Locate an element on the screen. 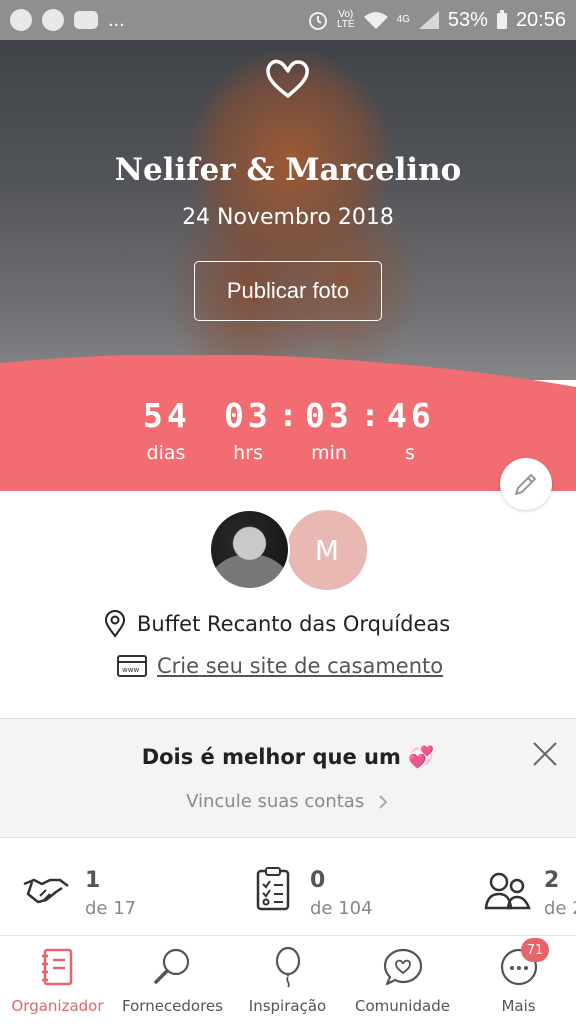 The height and width of the screenshot is (1025, 576). search-icon is located at coordinates (172, 966).